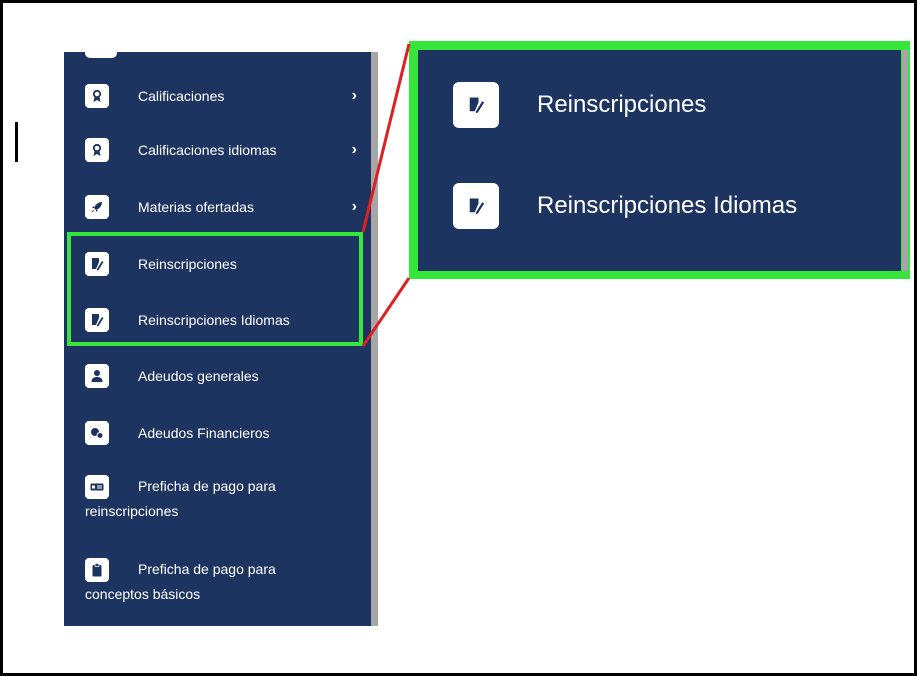 This screenshot has height=676, width=917. I want to click on sidebar-item-calificaciones: Calificaciones ›, so click(217, 96).